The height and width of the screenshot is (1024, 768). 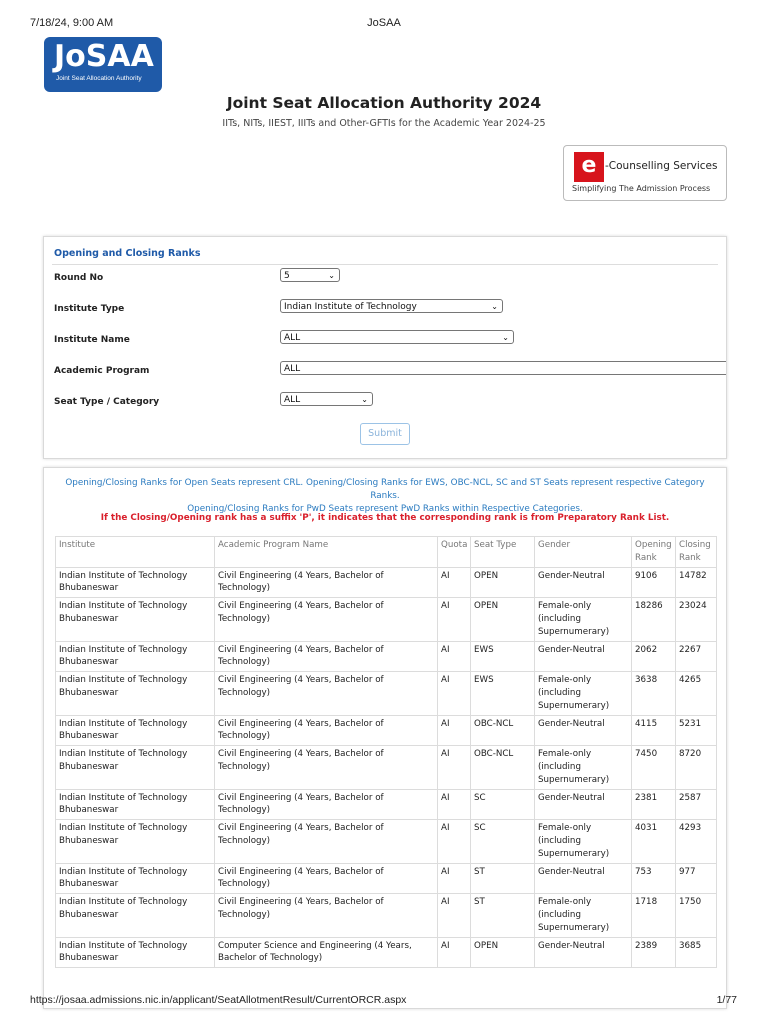 What do you see at coordinates (127, 253) in the screenshot?
I see `form-heading: Opening and Closing Ranks` at bounding box center [127, 253].